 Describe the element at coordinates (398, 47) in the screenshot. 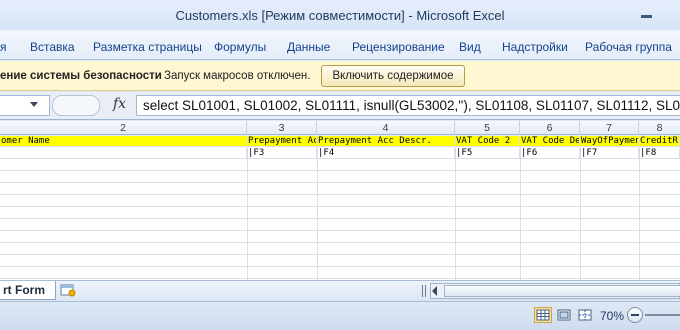

I see `tab-review: Рецензирование` at that location.